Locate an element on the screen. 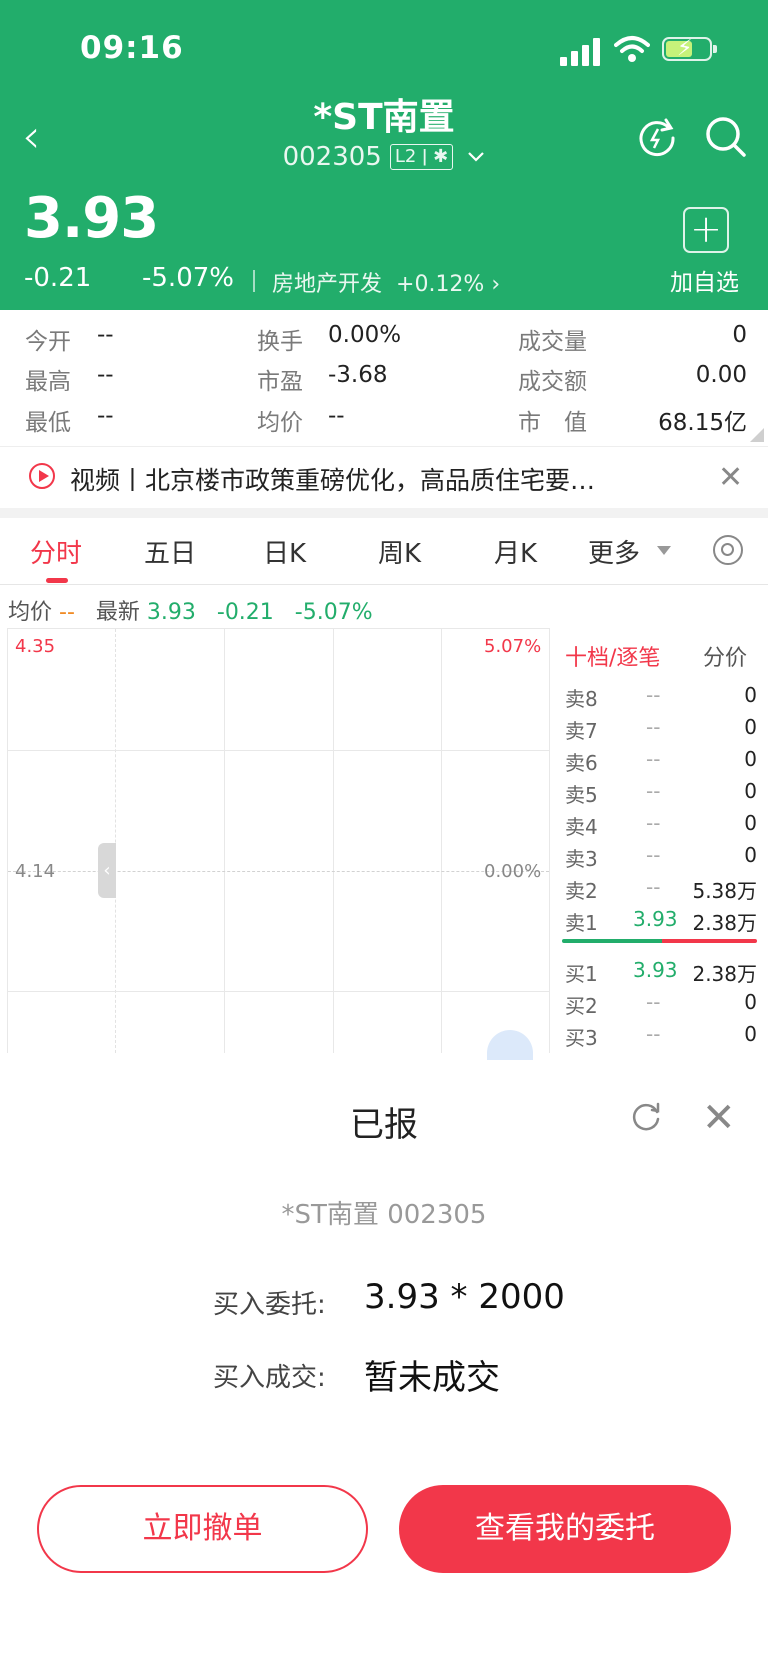 This screenshot has width=768, height=1663. volume-label: 成交量 is located at coordinates (552, 342).